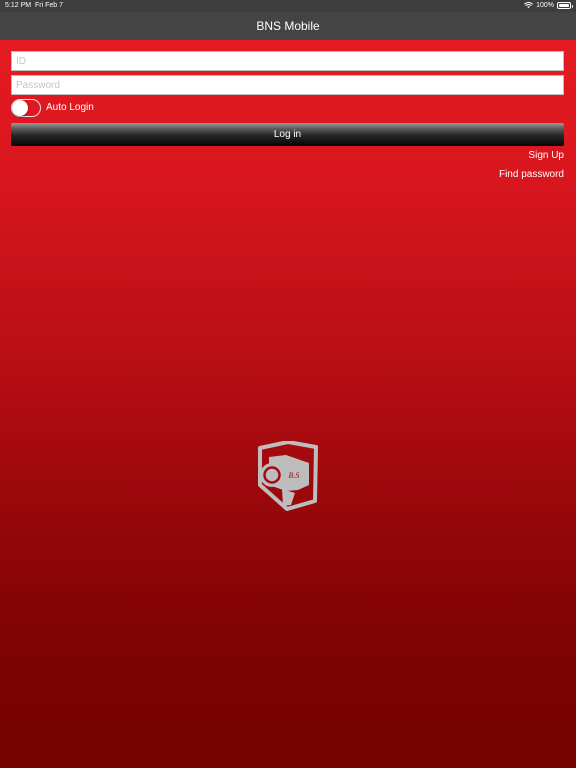 The height and width of the screenshot is (768, 576). What do you see at coordinates (531, 174) in the screenshot?
I see `find-password-link: Find password` at bounding box center [531, 174].